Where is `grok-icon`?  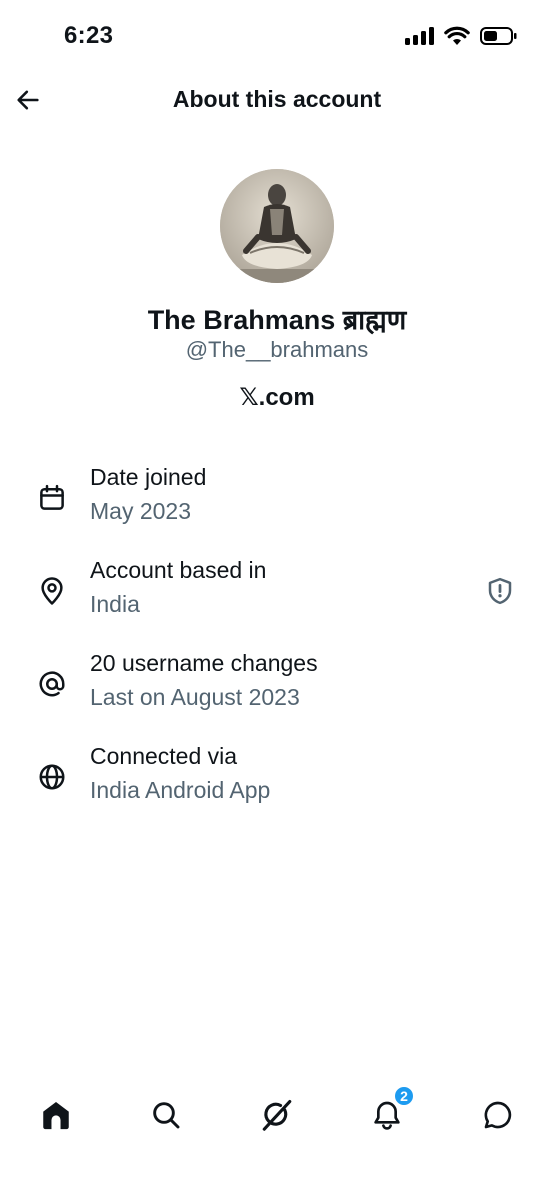
grok-icon is located at coordinates (277, 1115).